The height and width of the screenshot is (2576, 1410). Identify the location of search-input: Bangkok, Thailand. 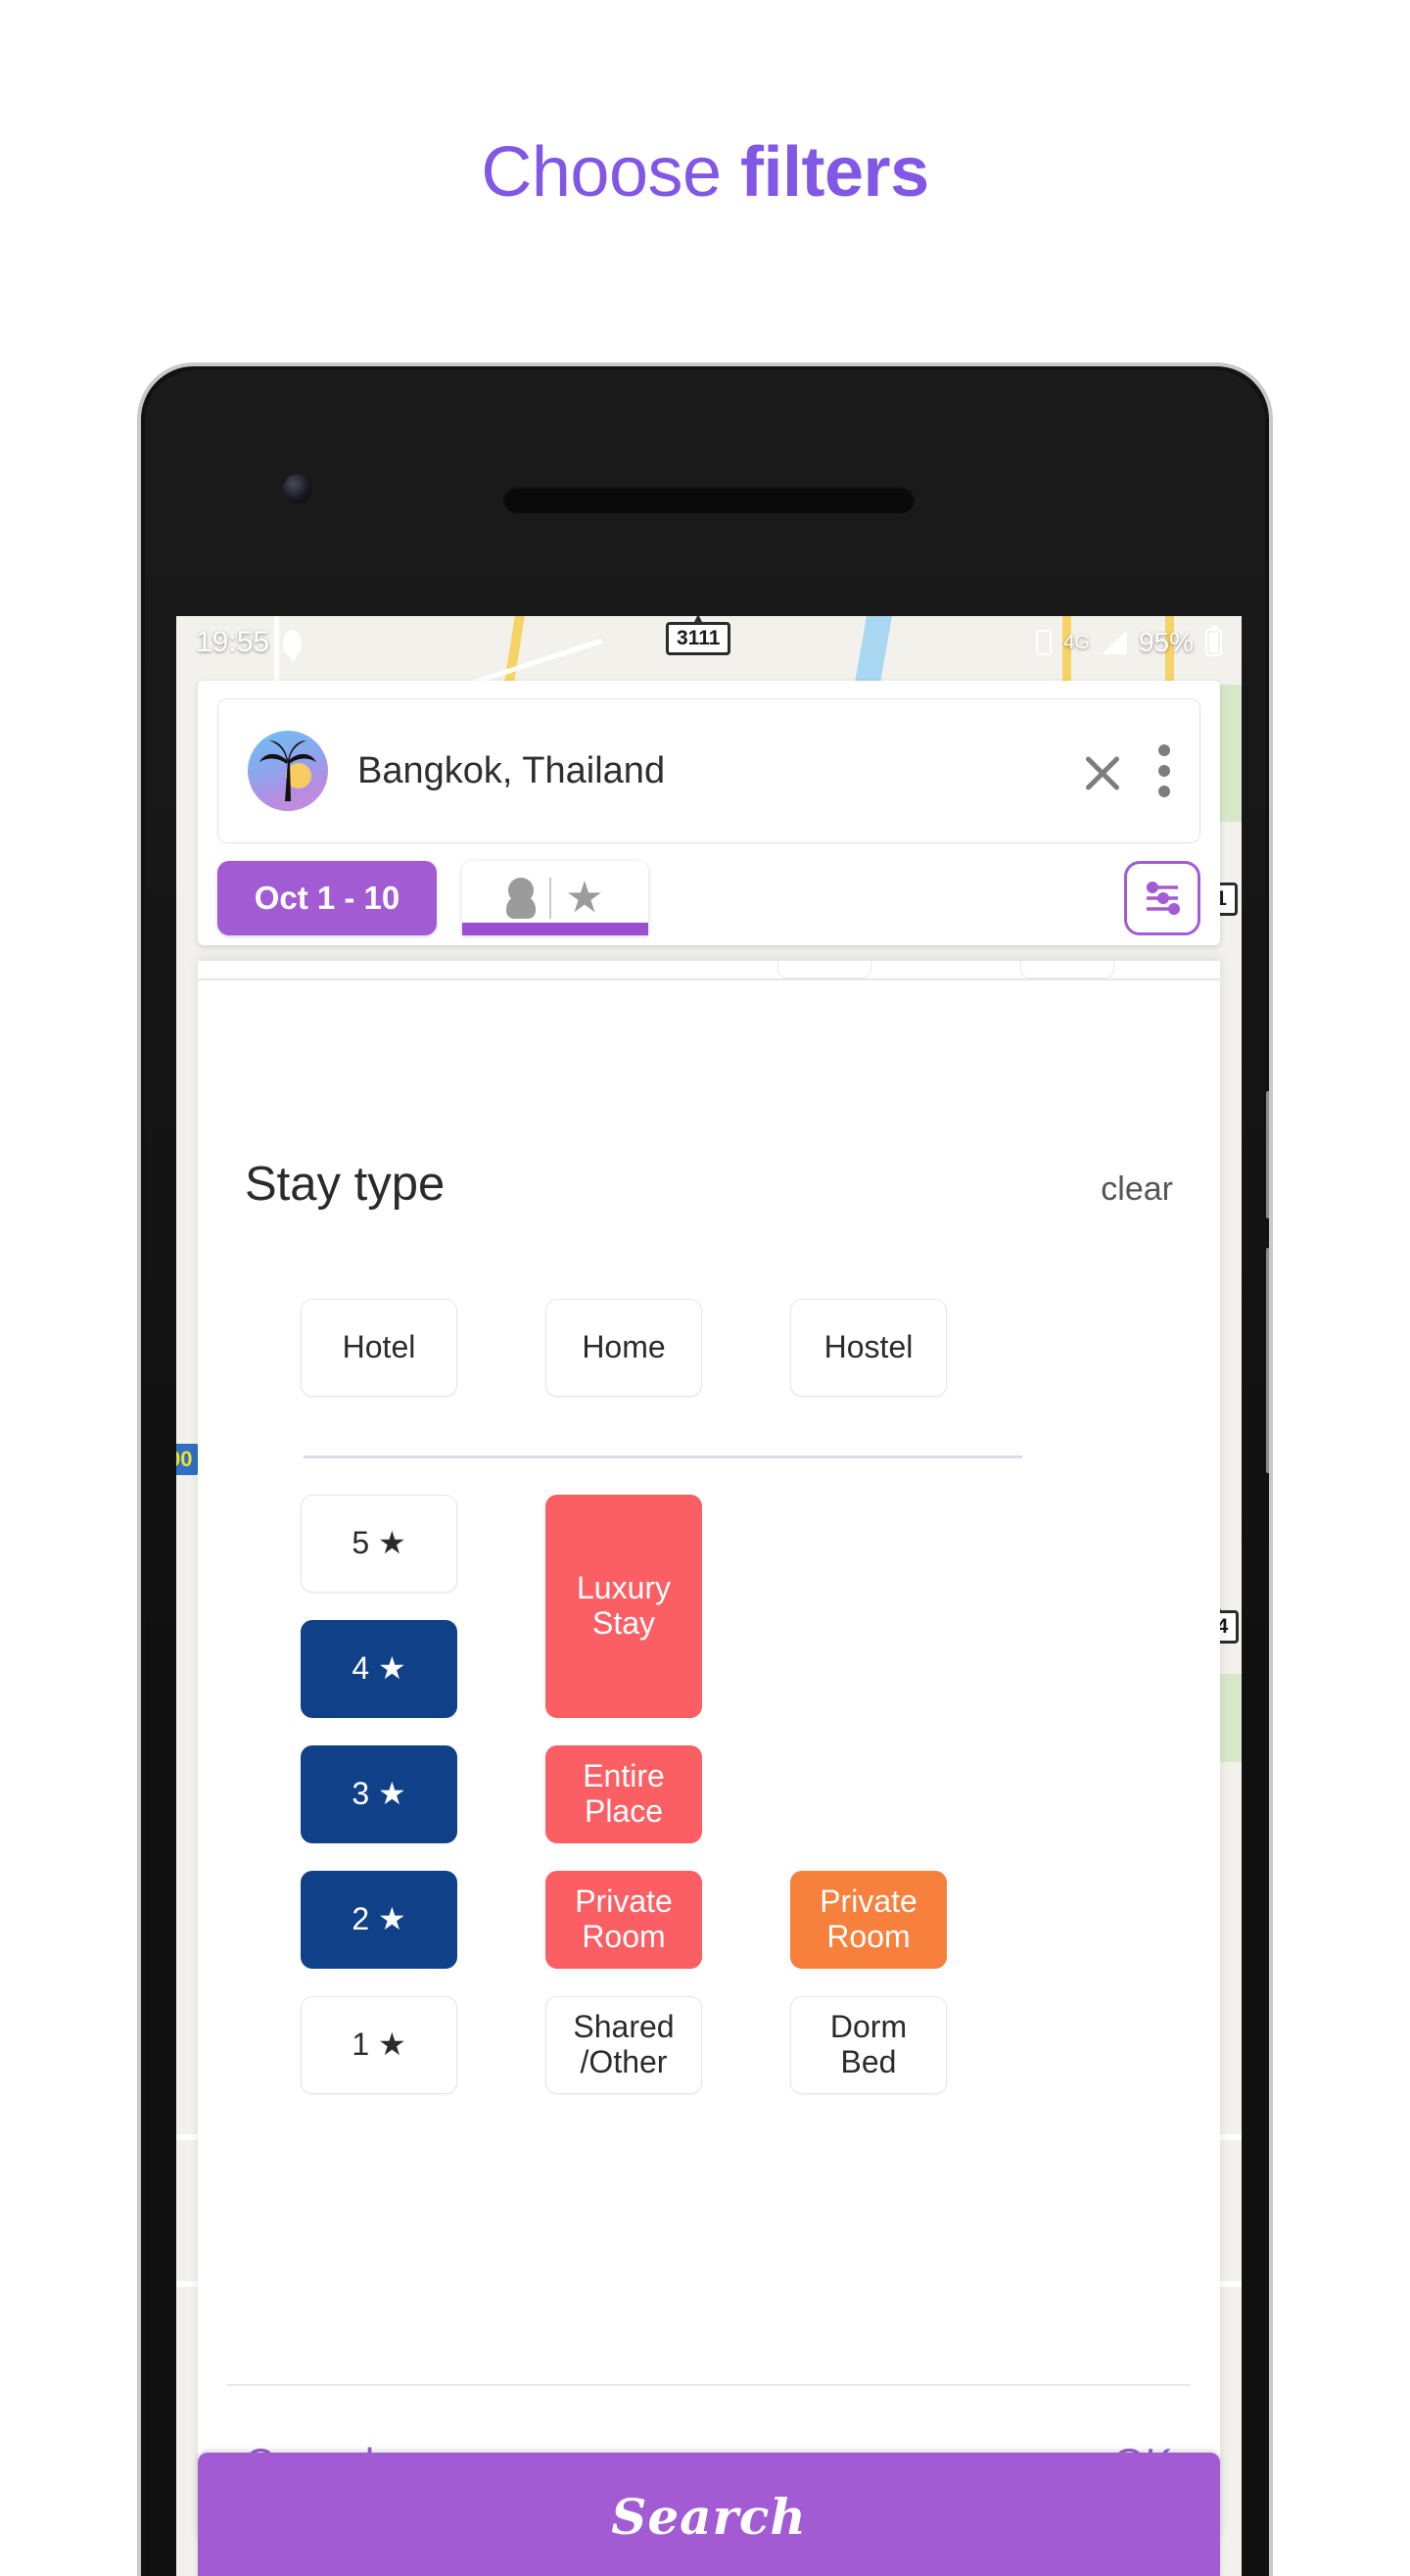
(708, 770).